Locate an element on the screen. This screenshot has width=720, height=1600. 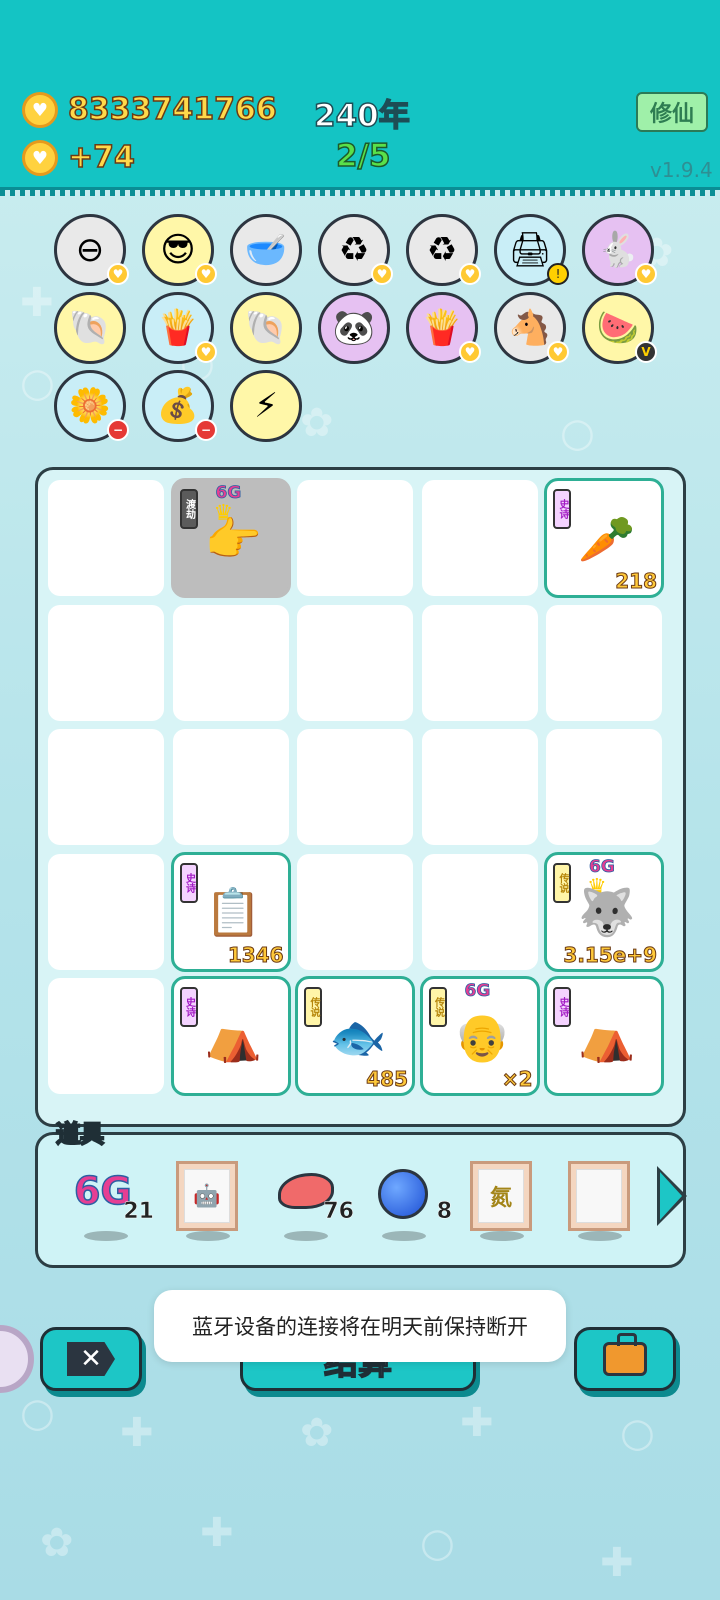
item-card: 传说 🐟 485 is located at coordinates (355, 1036).